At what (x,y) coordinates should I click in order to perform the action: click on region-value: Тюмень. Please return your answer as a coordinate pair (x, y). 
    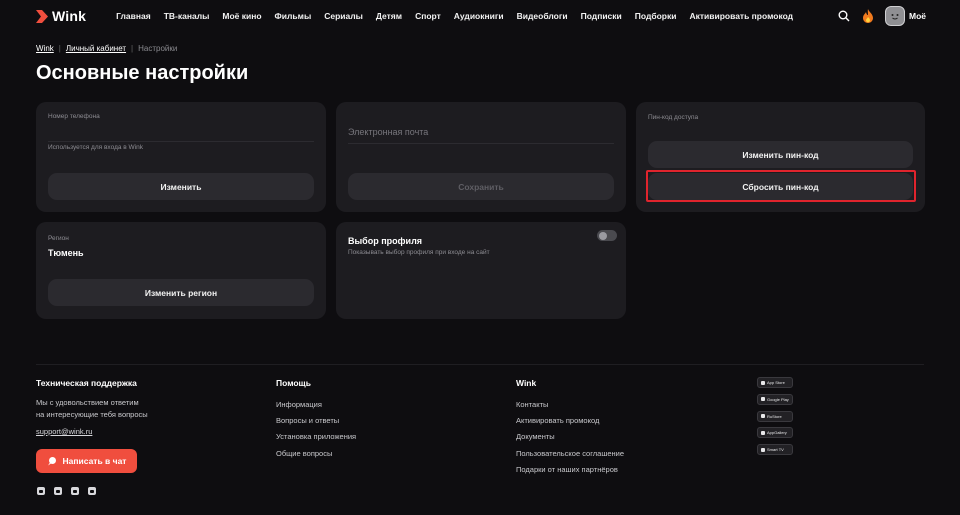
    Looking at the image, I should click on (66, 253).